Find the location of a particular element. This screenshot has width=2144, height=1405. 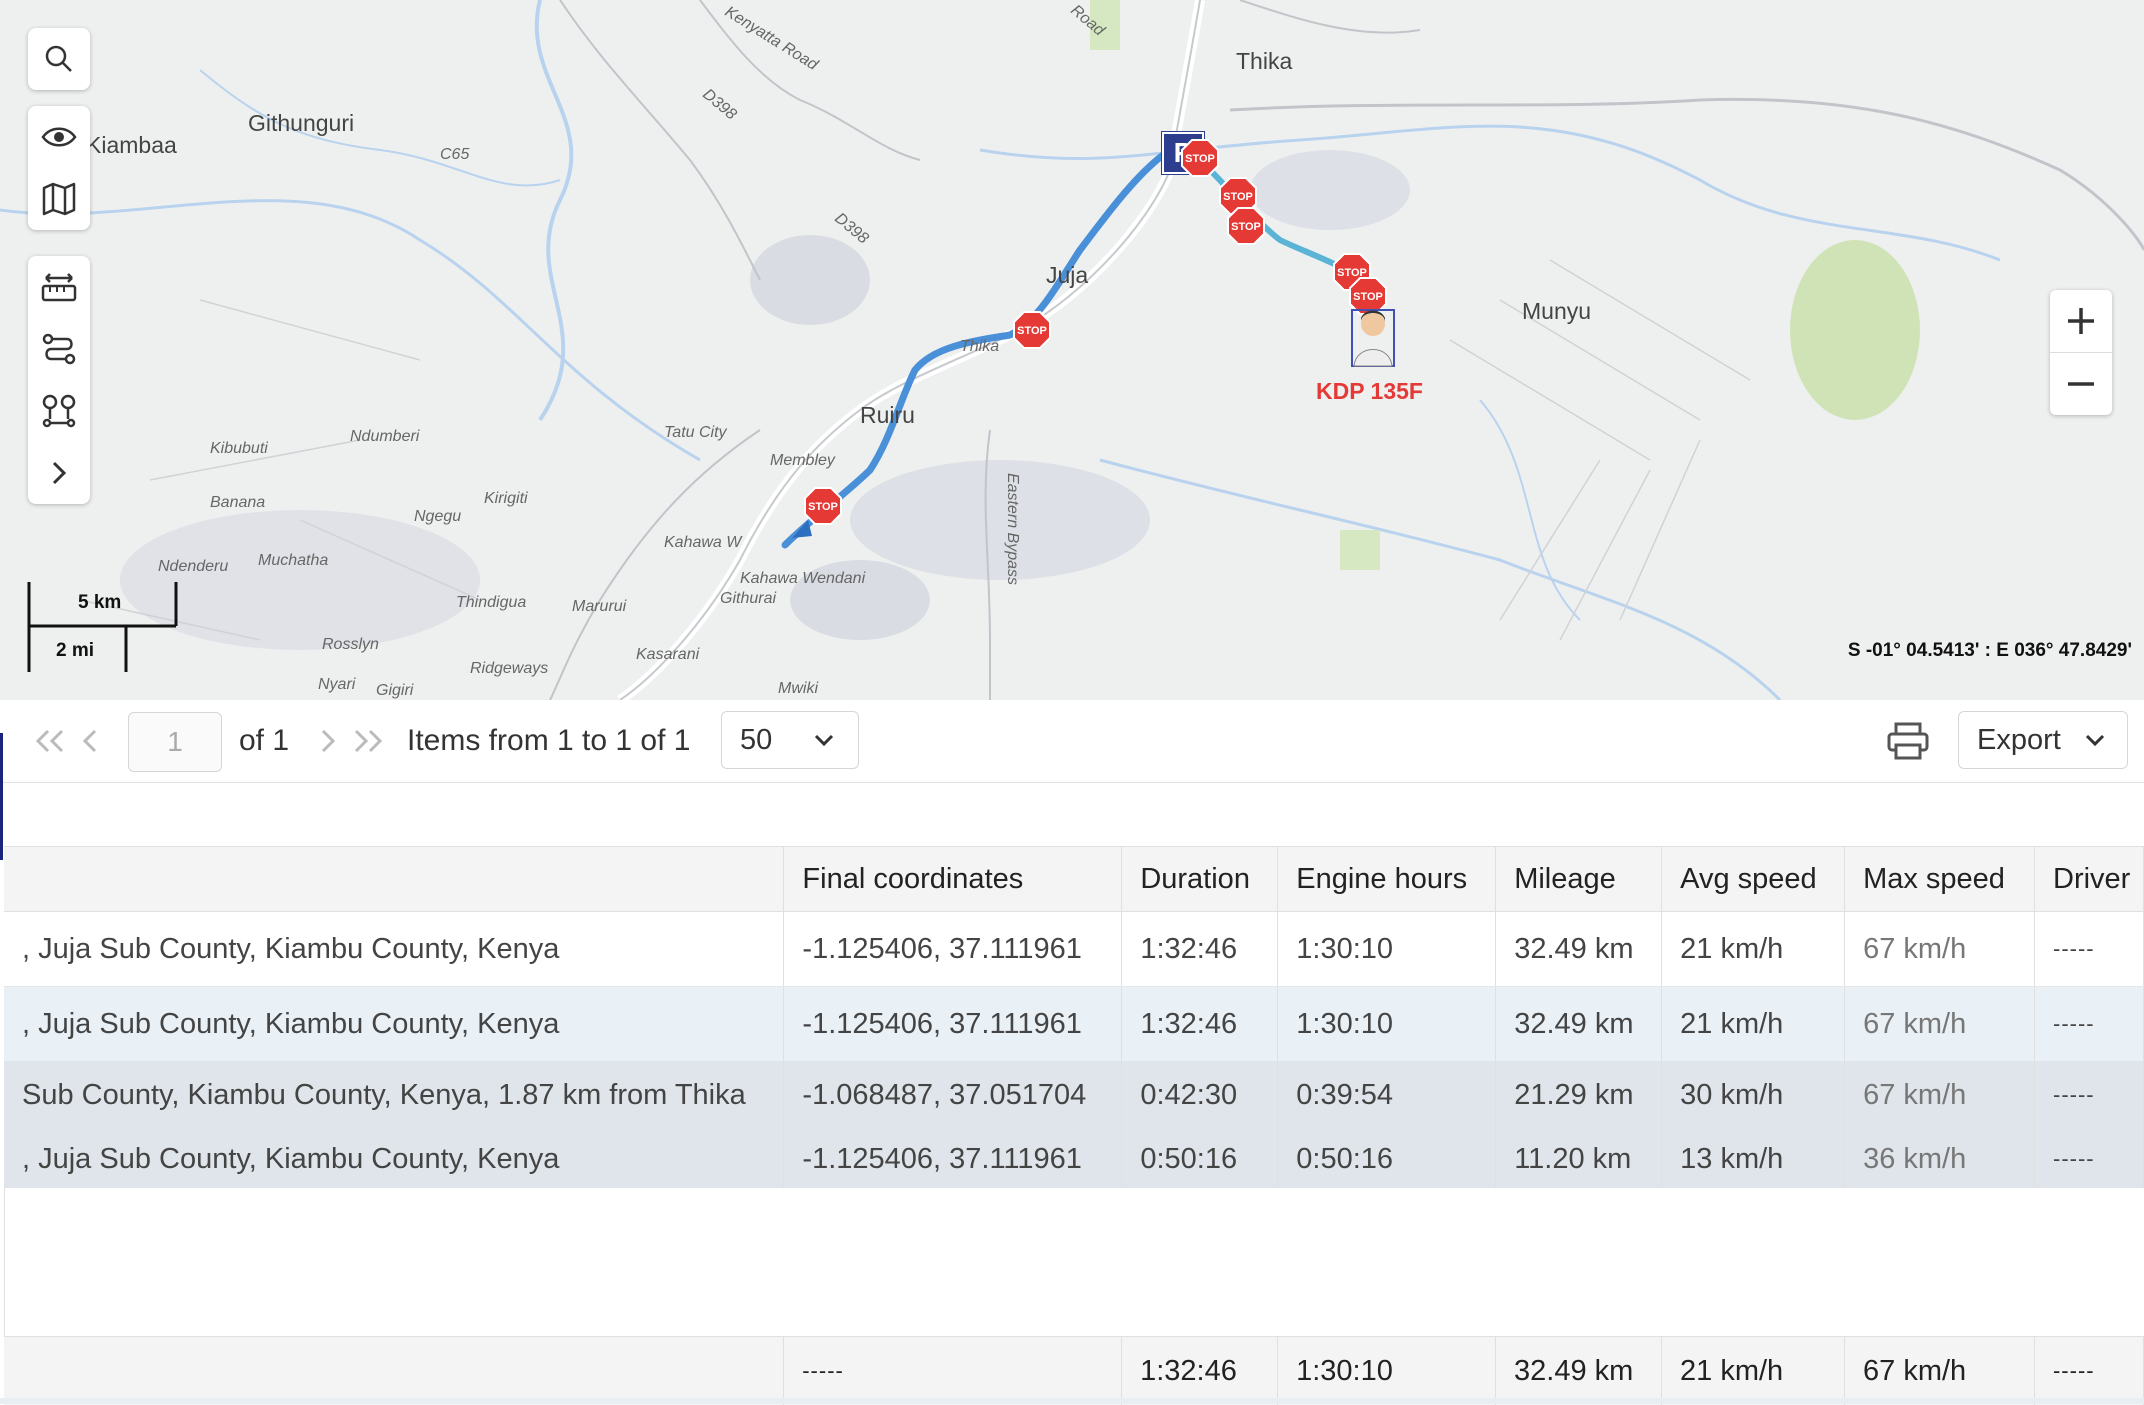

chevron-left-icon is located at coordinates (90, 741).